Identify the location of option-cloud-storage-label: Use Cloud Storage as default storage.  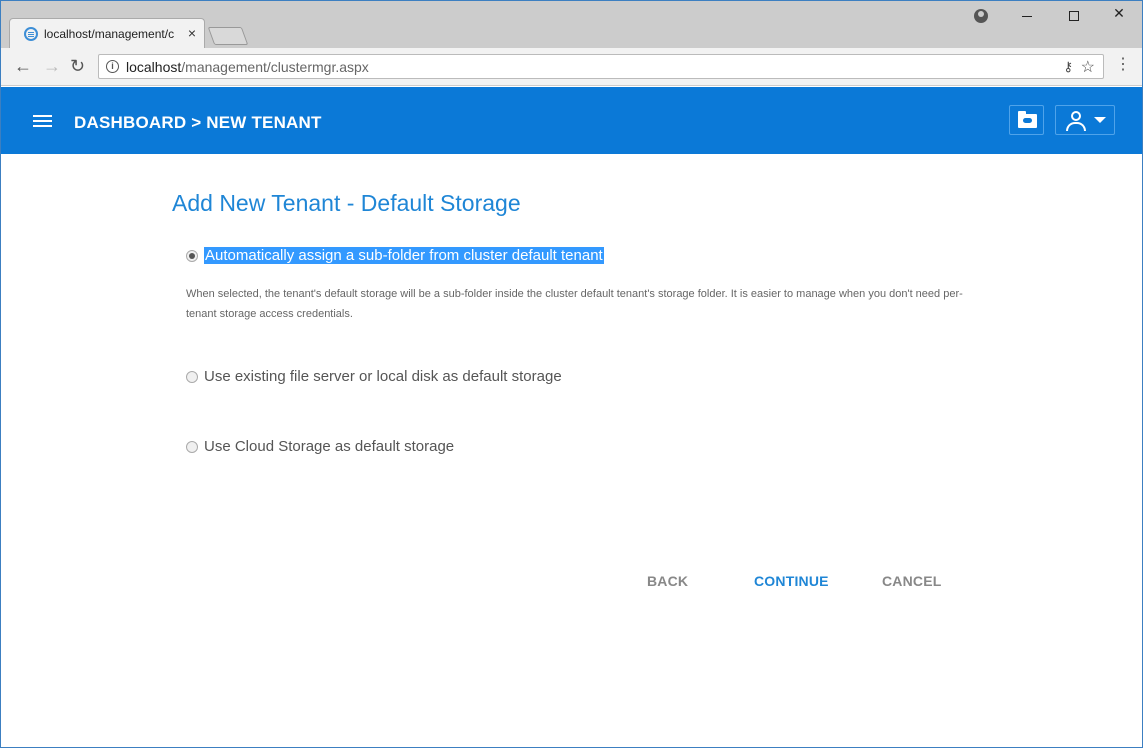
(329, 446).